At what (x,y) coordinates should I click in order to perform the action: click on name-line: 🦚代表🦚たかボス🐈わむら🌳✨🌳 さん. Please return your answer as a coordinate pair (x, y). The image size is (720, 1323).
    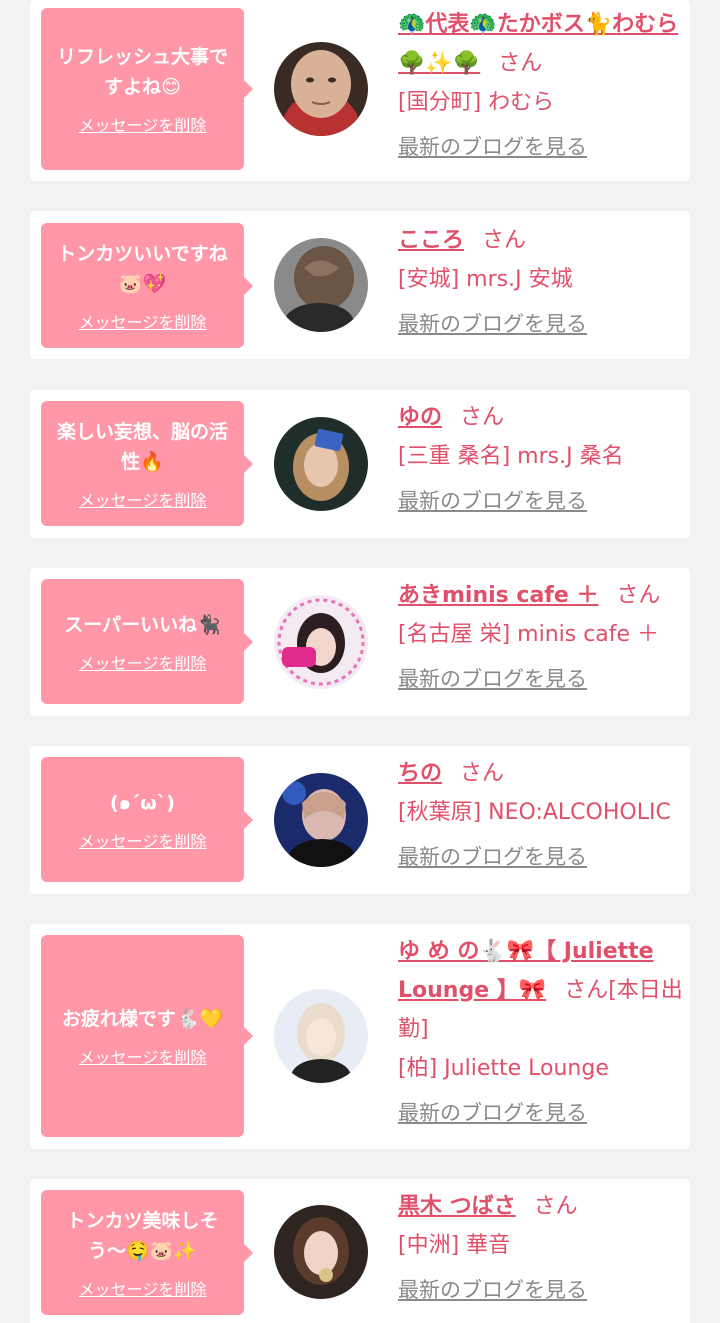
    Looking at the image, I should click on (541, 44).